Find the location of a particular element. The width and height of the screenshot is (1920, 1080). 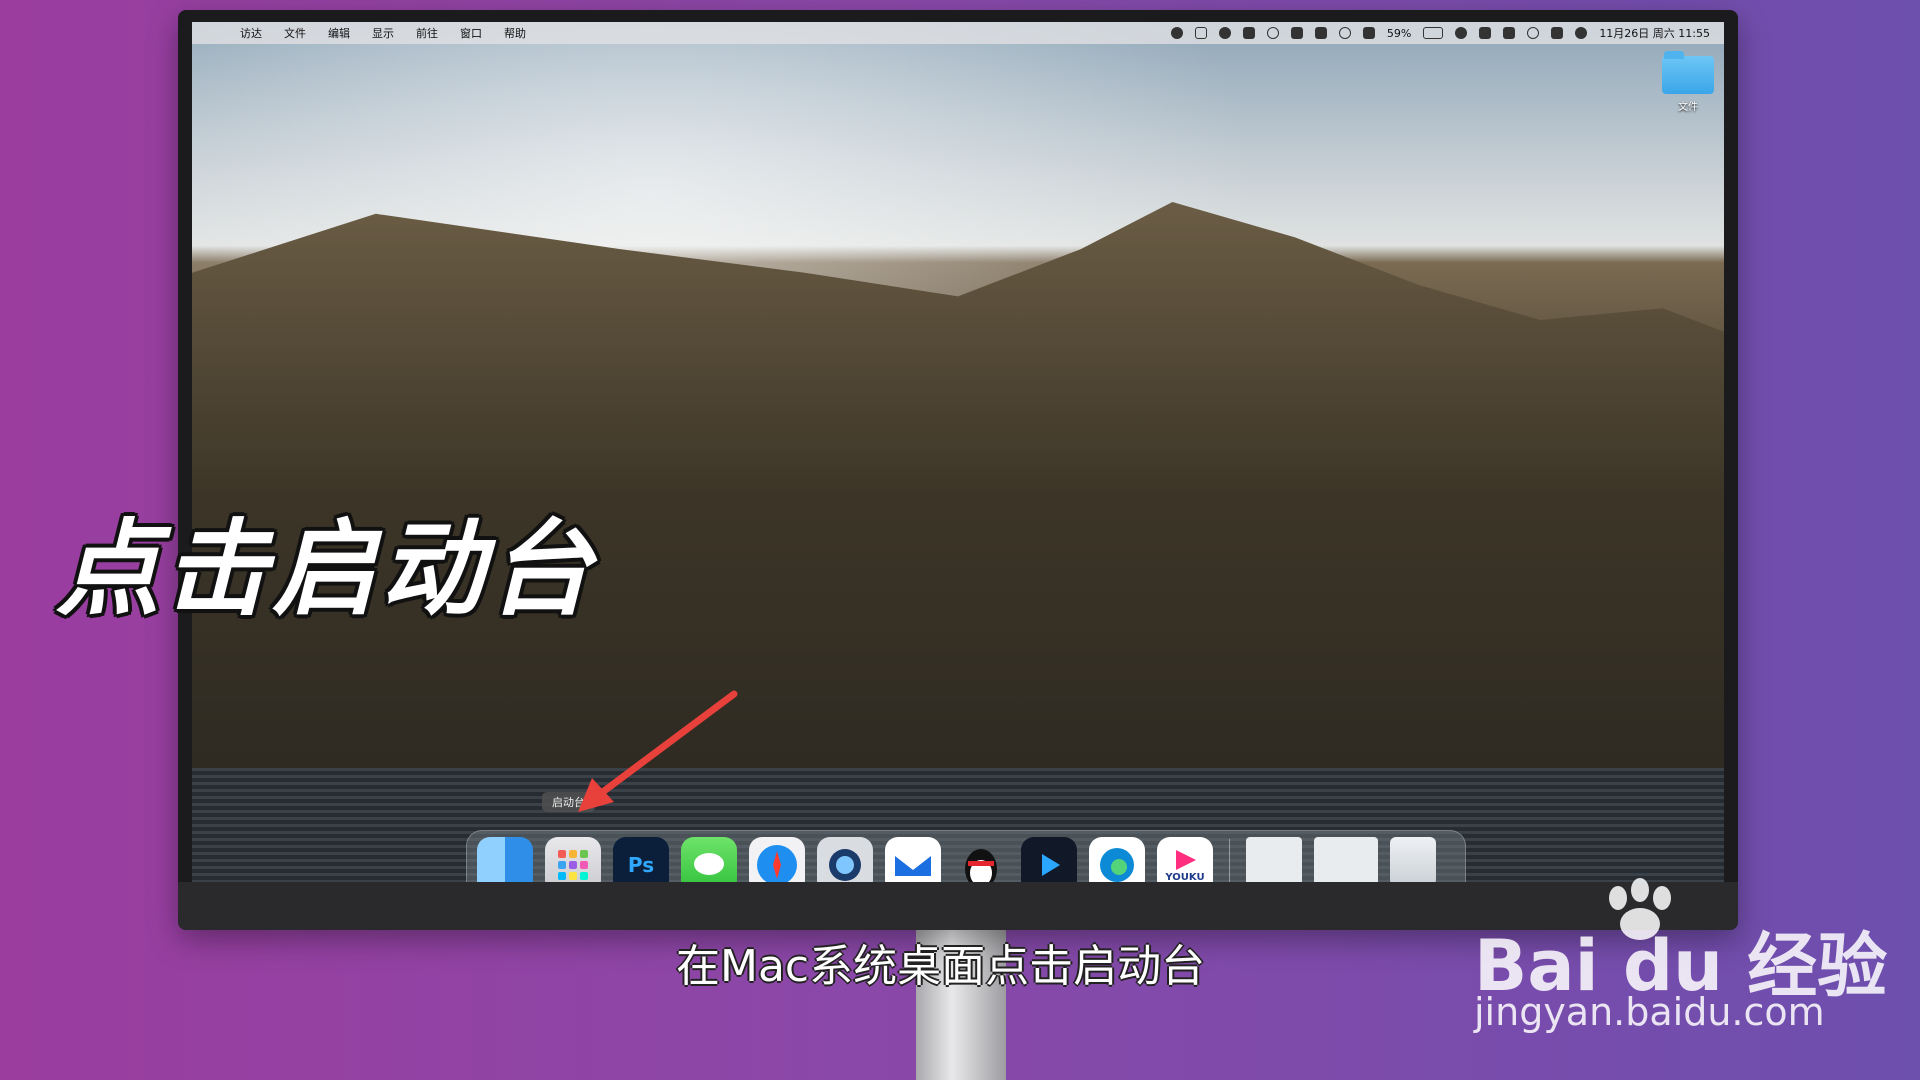

menu-bar: 访达 文件 编辑 显示 前往 窗口 帮助 59% 11月26日 周六 11:55 is located at coordinates (958, 33).